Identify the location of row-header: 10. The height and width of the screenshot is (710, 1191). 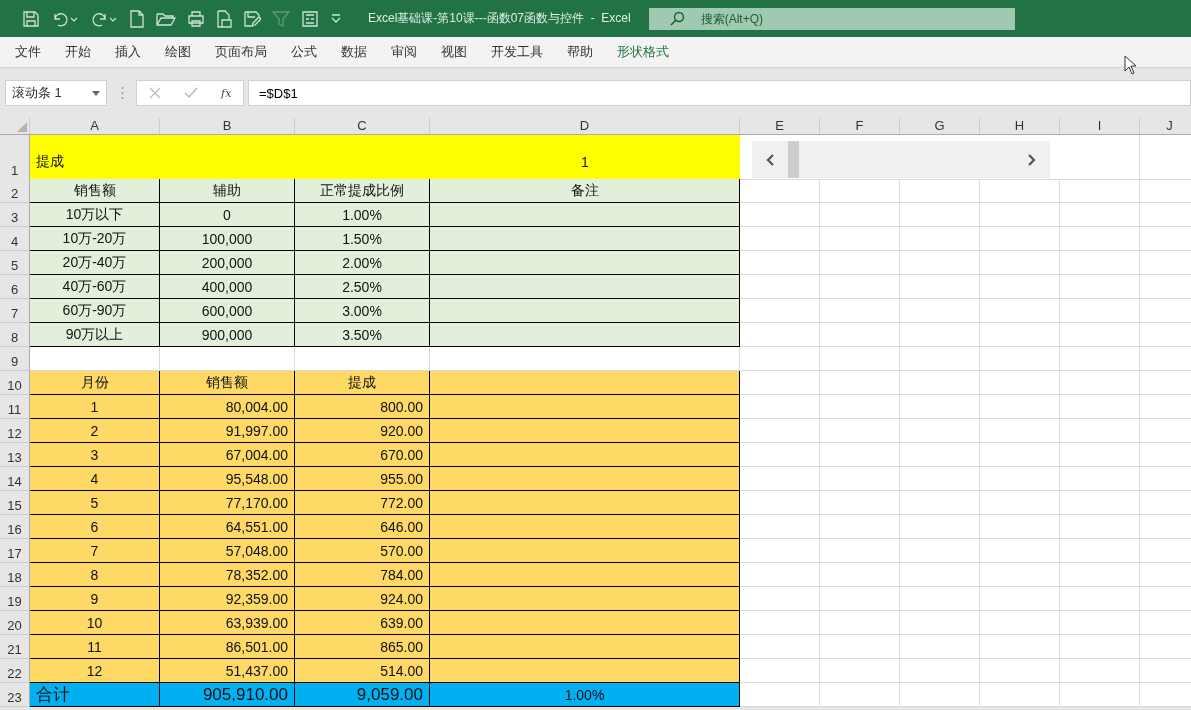
(15, 383).